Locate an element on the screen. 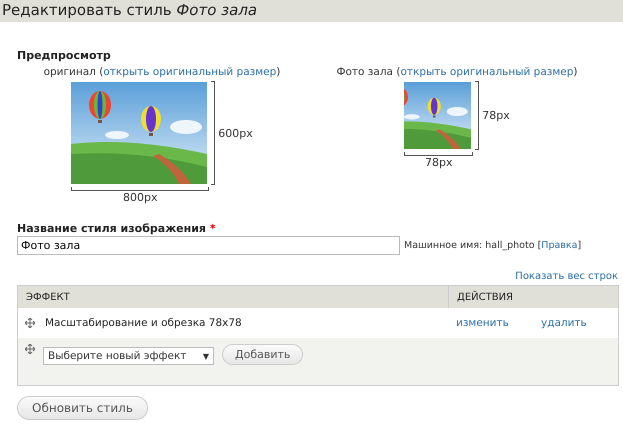 Image resolution: width=623 pixels, height=437 pixels. preview-caption: оригинал is located at coordinates (70, 72).